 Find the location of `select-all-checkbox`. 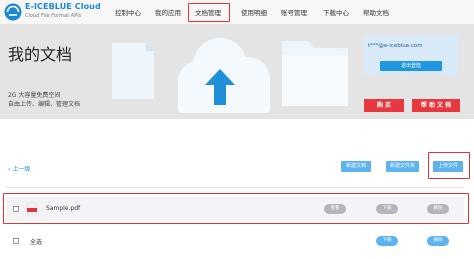

select-all-checkbox is located at coordinates (16, 241).